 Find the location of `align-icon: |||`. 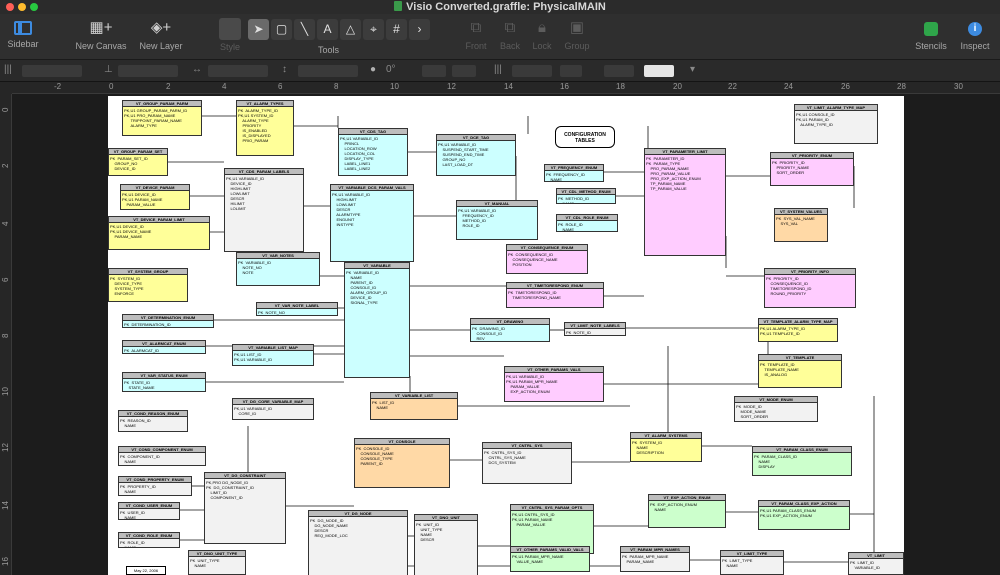

align-icon: ||| is located at coordinates (8, 69).